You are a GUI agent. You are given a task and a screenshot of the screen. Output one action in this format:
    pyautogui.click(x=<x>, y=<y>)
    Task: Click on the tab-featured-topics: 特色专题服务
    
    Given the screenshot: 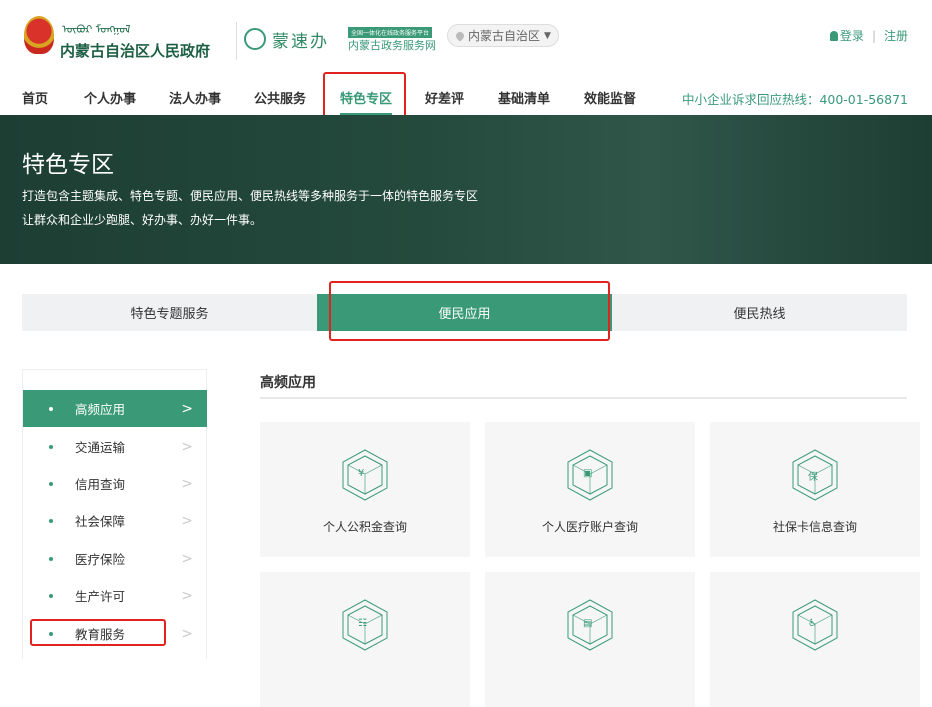 What is the action you would take?
    pyautogui.click(x=169, y=312)
    